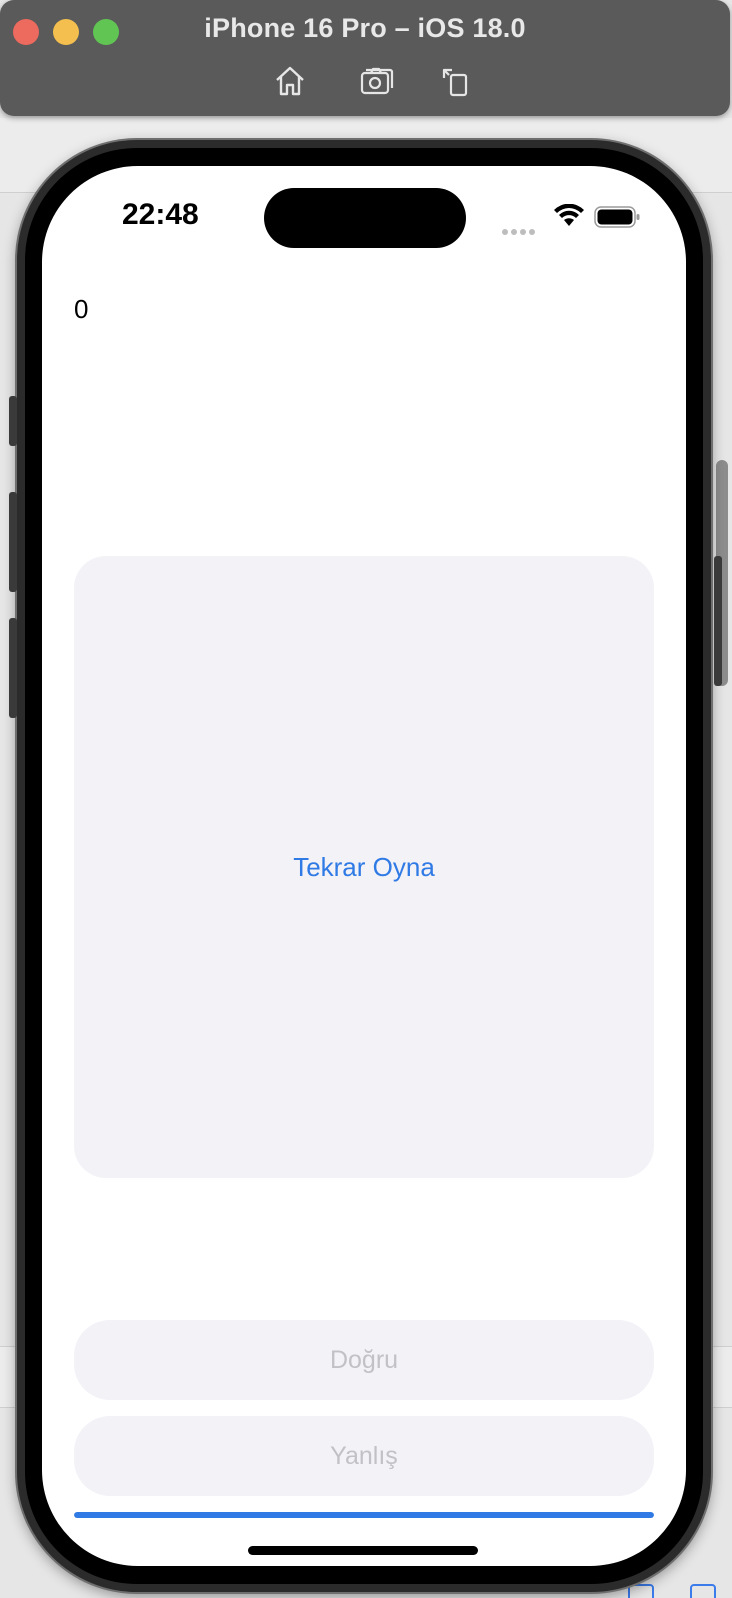 This screenshot has height=1598, width=732. What do you see at coordinates (569, 215) in the screenshot?
I see `wifi-icon` at bounding box center [569, 215].